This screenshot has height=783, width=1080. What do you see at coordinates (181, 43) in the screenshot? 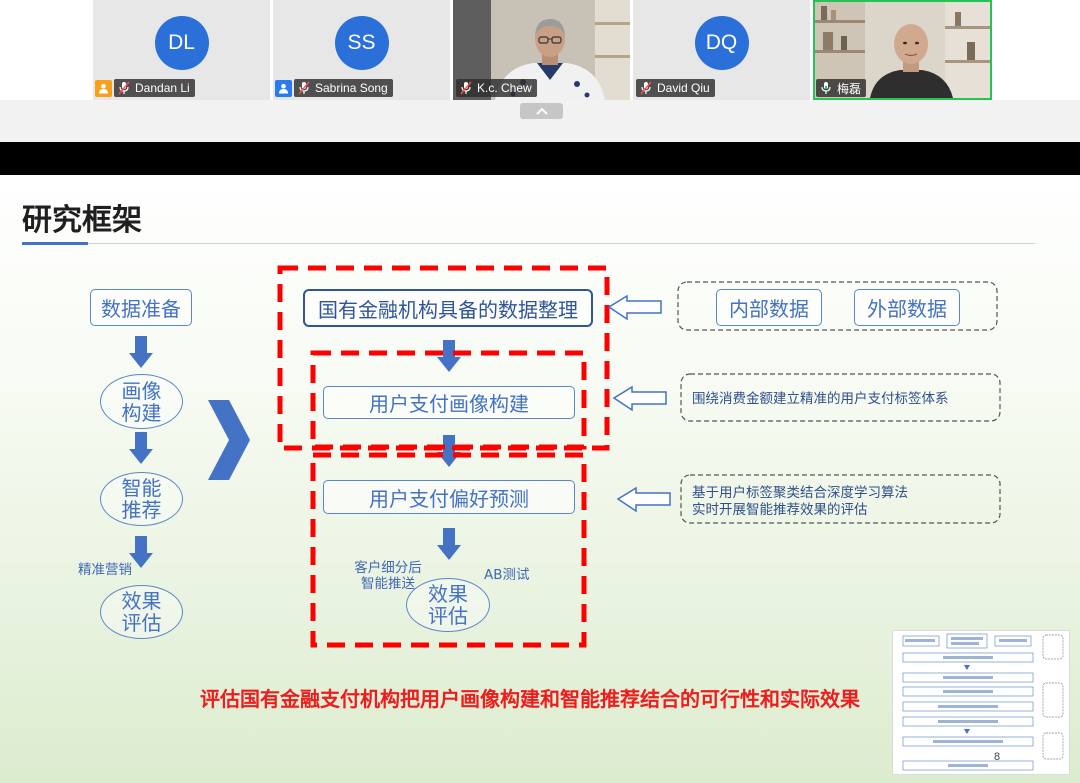
I see `participant-avatar: DL` at bounding box center [181, 43].